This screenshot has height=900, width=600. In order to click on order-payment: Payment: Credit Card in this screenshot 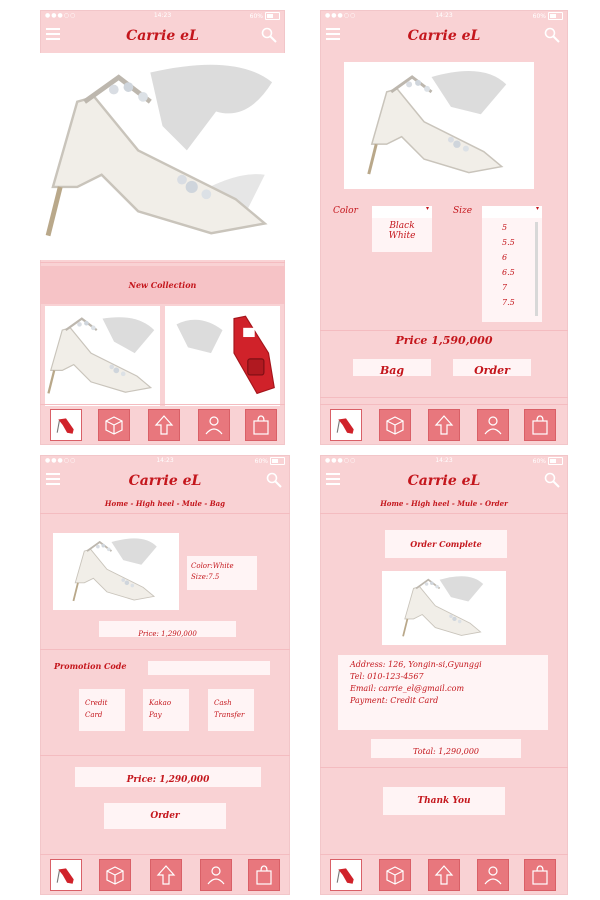, I will do `click(394, 700)`.